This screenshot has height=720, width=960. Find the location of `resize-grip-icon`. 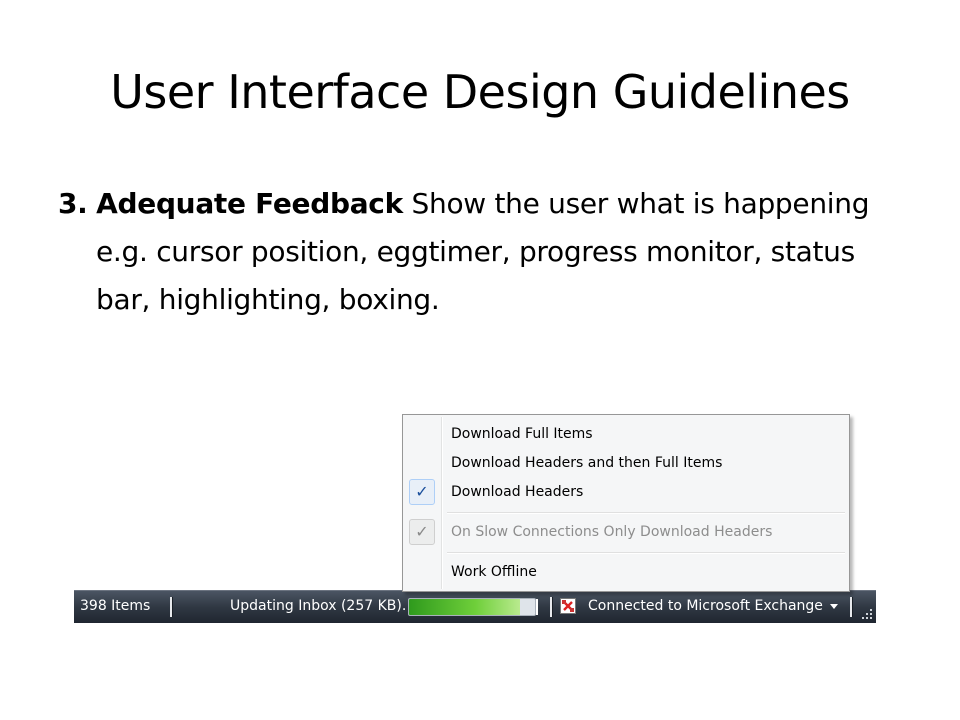

resize-grip-icon is located at coordinates (868, 615).